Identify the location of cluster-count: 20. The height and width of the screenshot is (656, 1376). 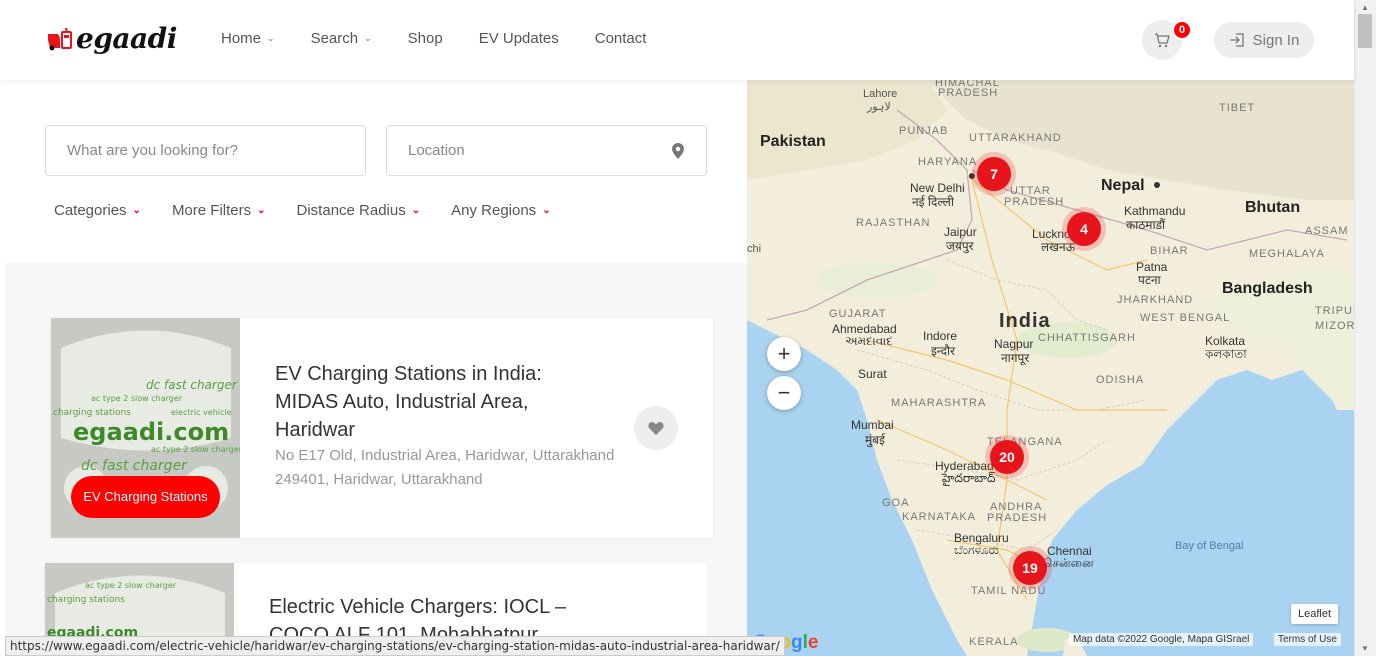
(1007, 457).